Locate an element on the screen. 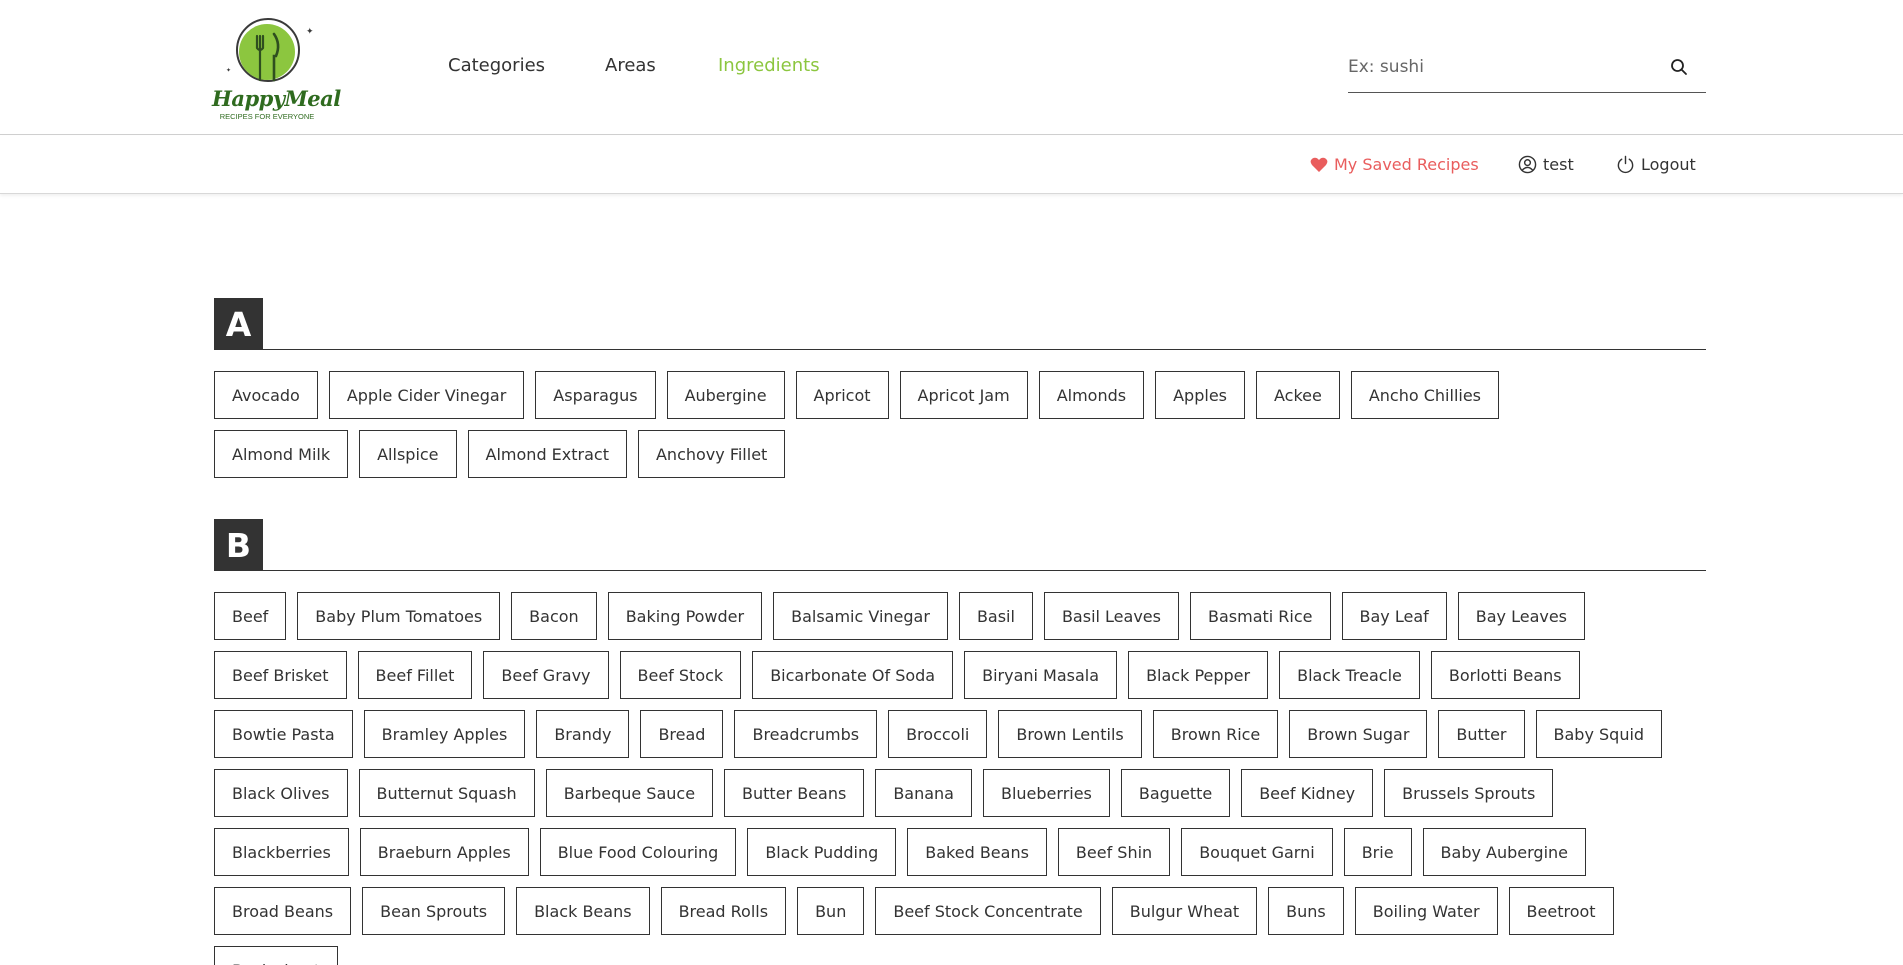 Image resolution: width=1903 pixels, height=965 pixels. ingredient-chip: Anchovy Fillet is located at coordinates (711, 454).